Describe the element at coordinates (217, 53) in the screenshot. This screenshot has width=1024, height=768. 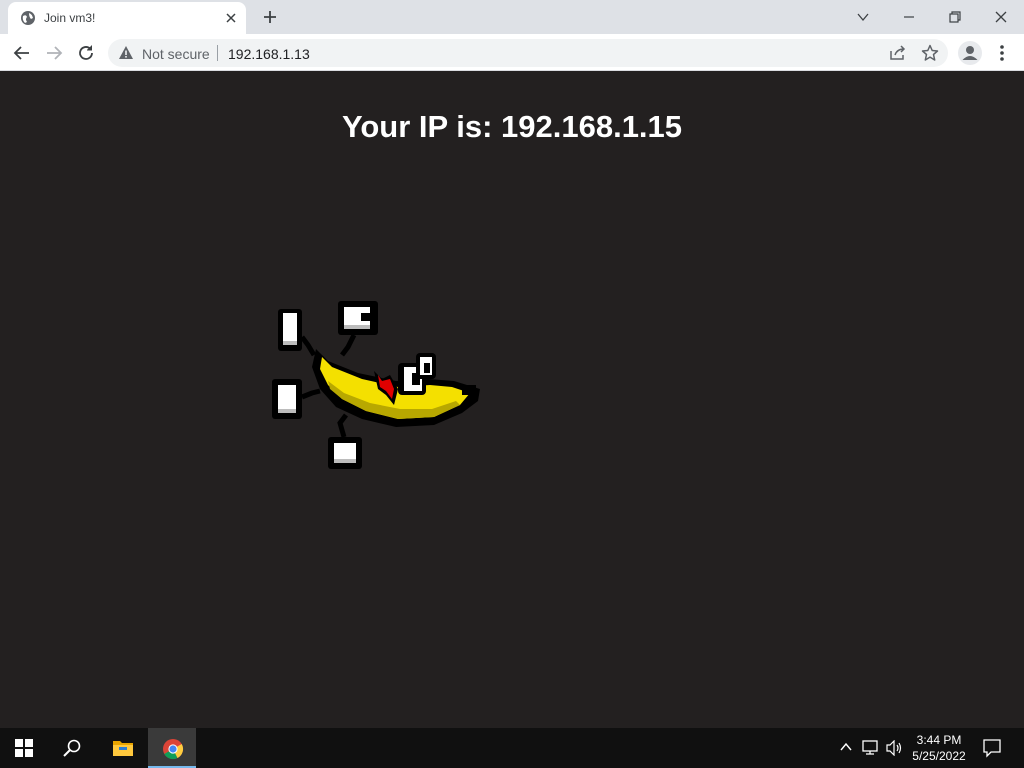
I see `divider` at that location.